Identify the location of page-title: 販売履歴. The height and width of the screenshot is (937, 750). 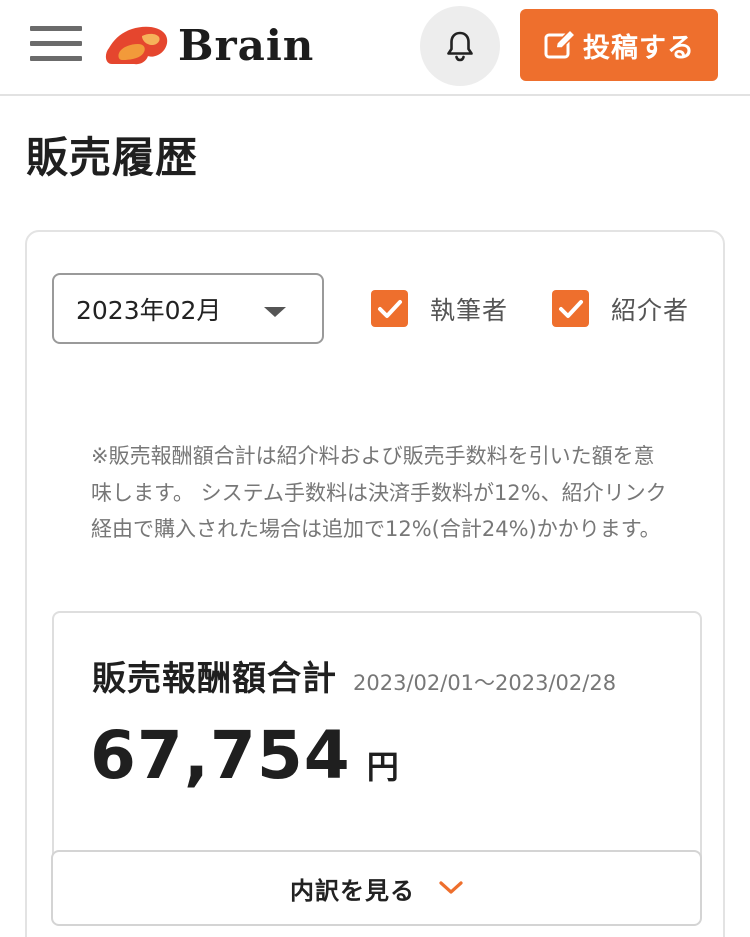
(112, 157).